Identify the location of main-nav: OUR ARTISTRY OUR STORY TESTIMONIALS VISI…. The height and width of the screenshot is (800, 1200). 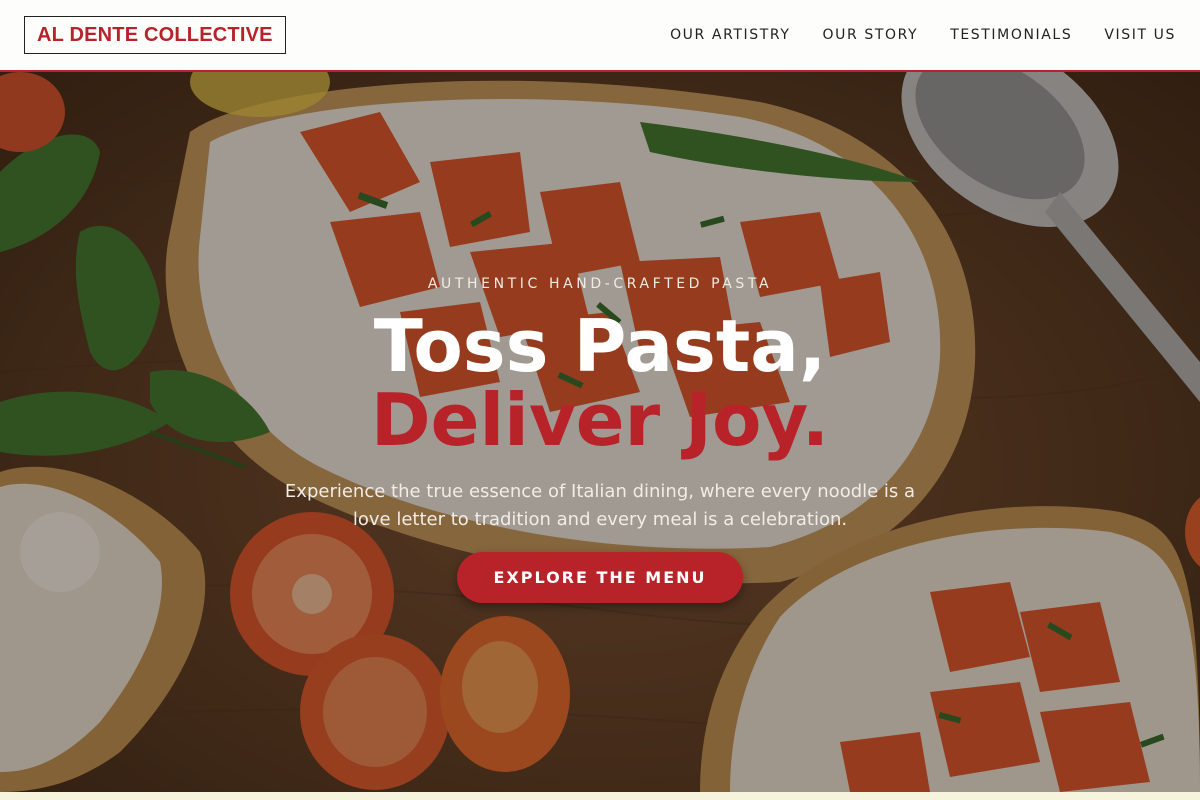
(923, 35).